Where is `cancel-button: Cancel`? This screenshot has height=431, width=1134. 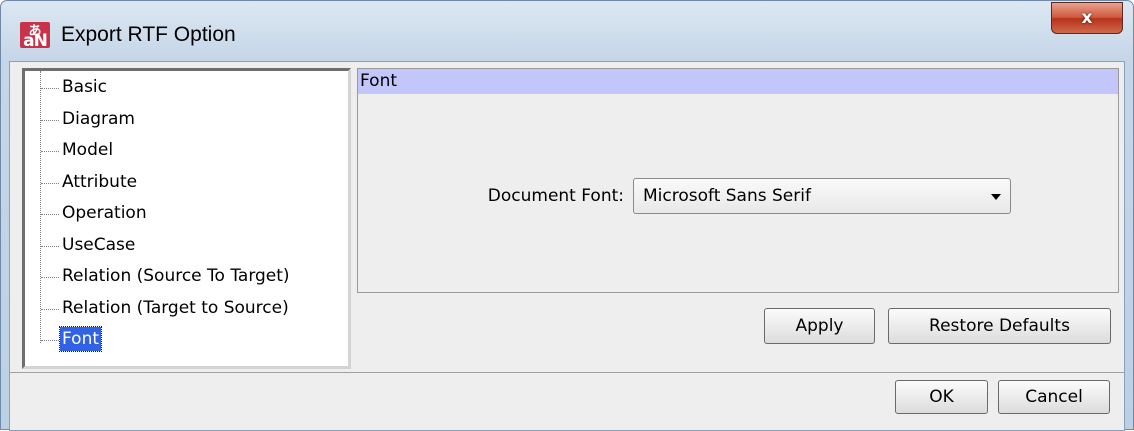 cancel-button: Cancel is located at coordinates (1054, 397).